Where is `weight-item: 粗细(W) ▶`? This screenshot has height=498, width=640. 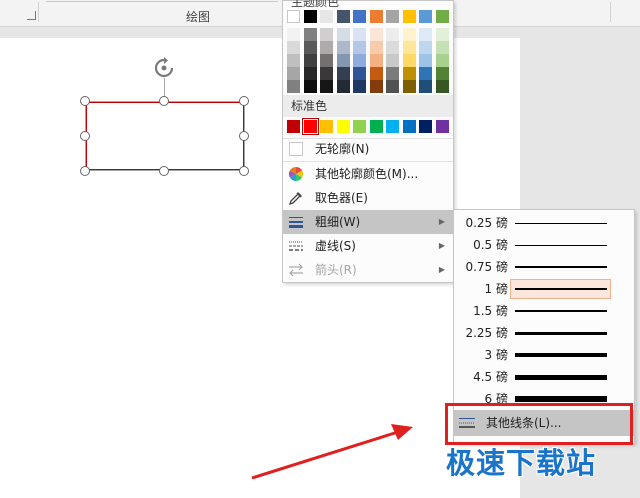
weight-item: 粗细(W) ▶ is located at coordinates (368, 222).